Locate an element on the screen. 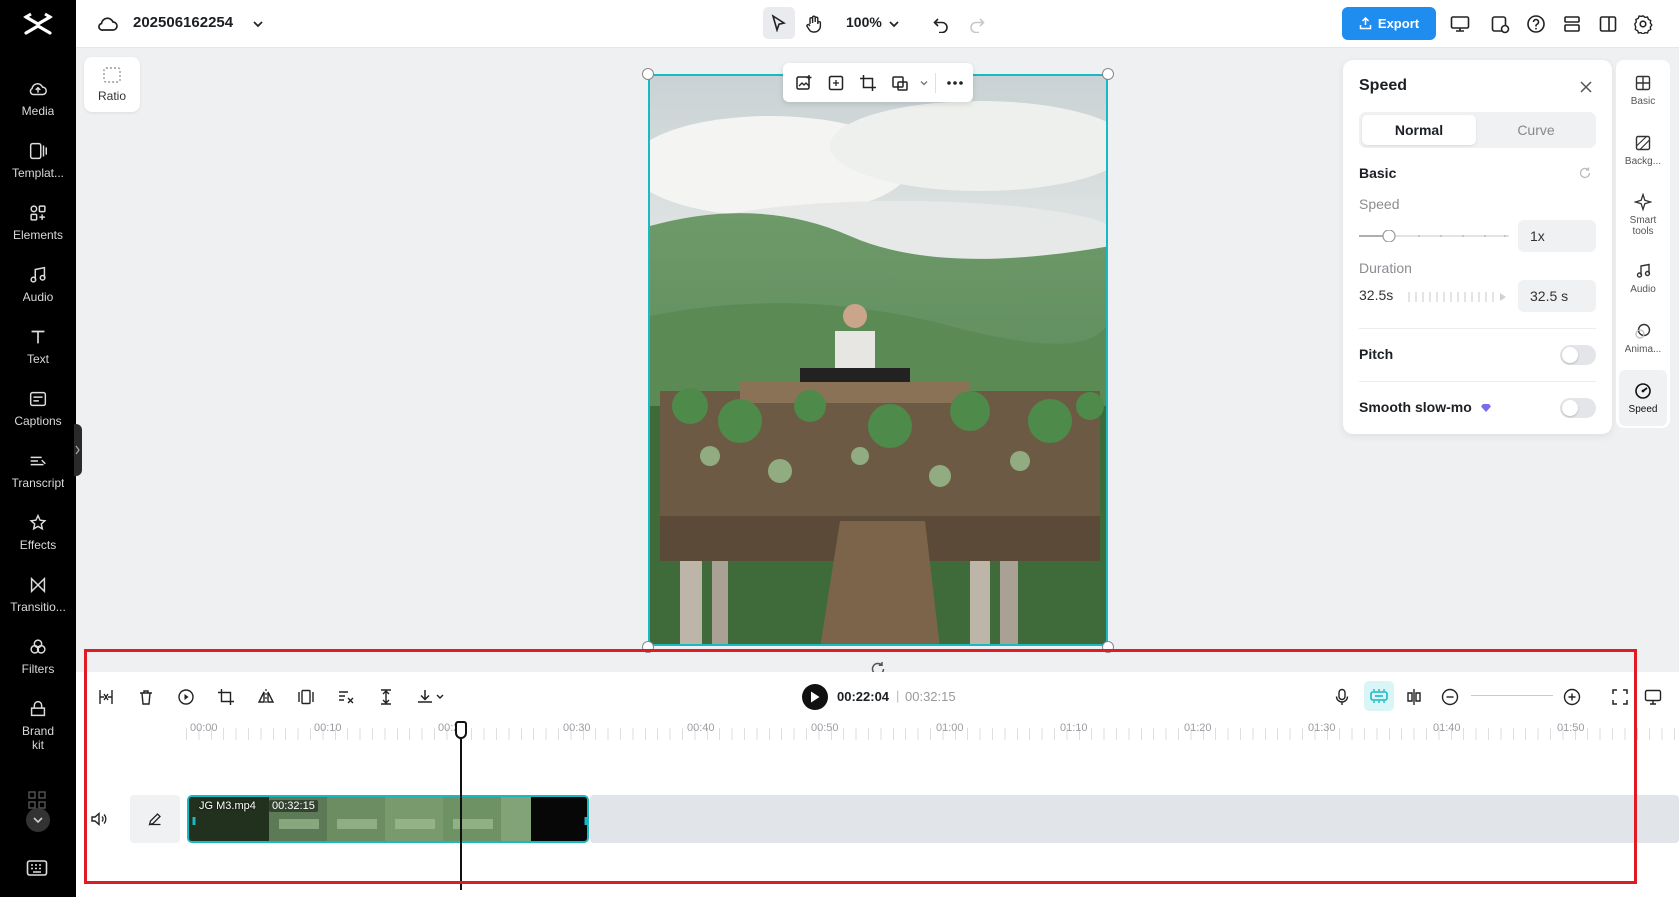 The width and height of the screenshot is (1679, 897). sidebar-item-text: Text is located at coordinates (38, 354).